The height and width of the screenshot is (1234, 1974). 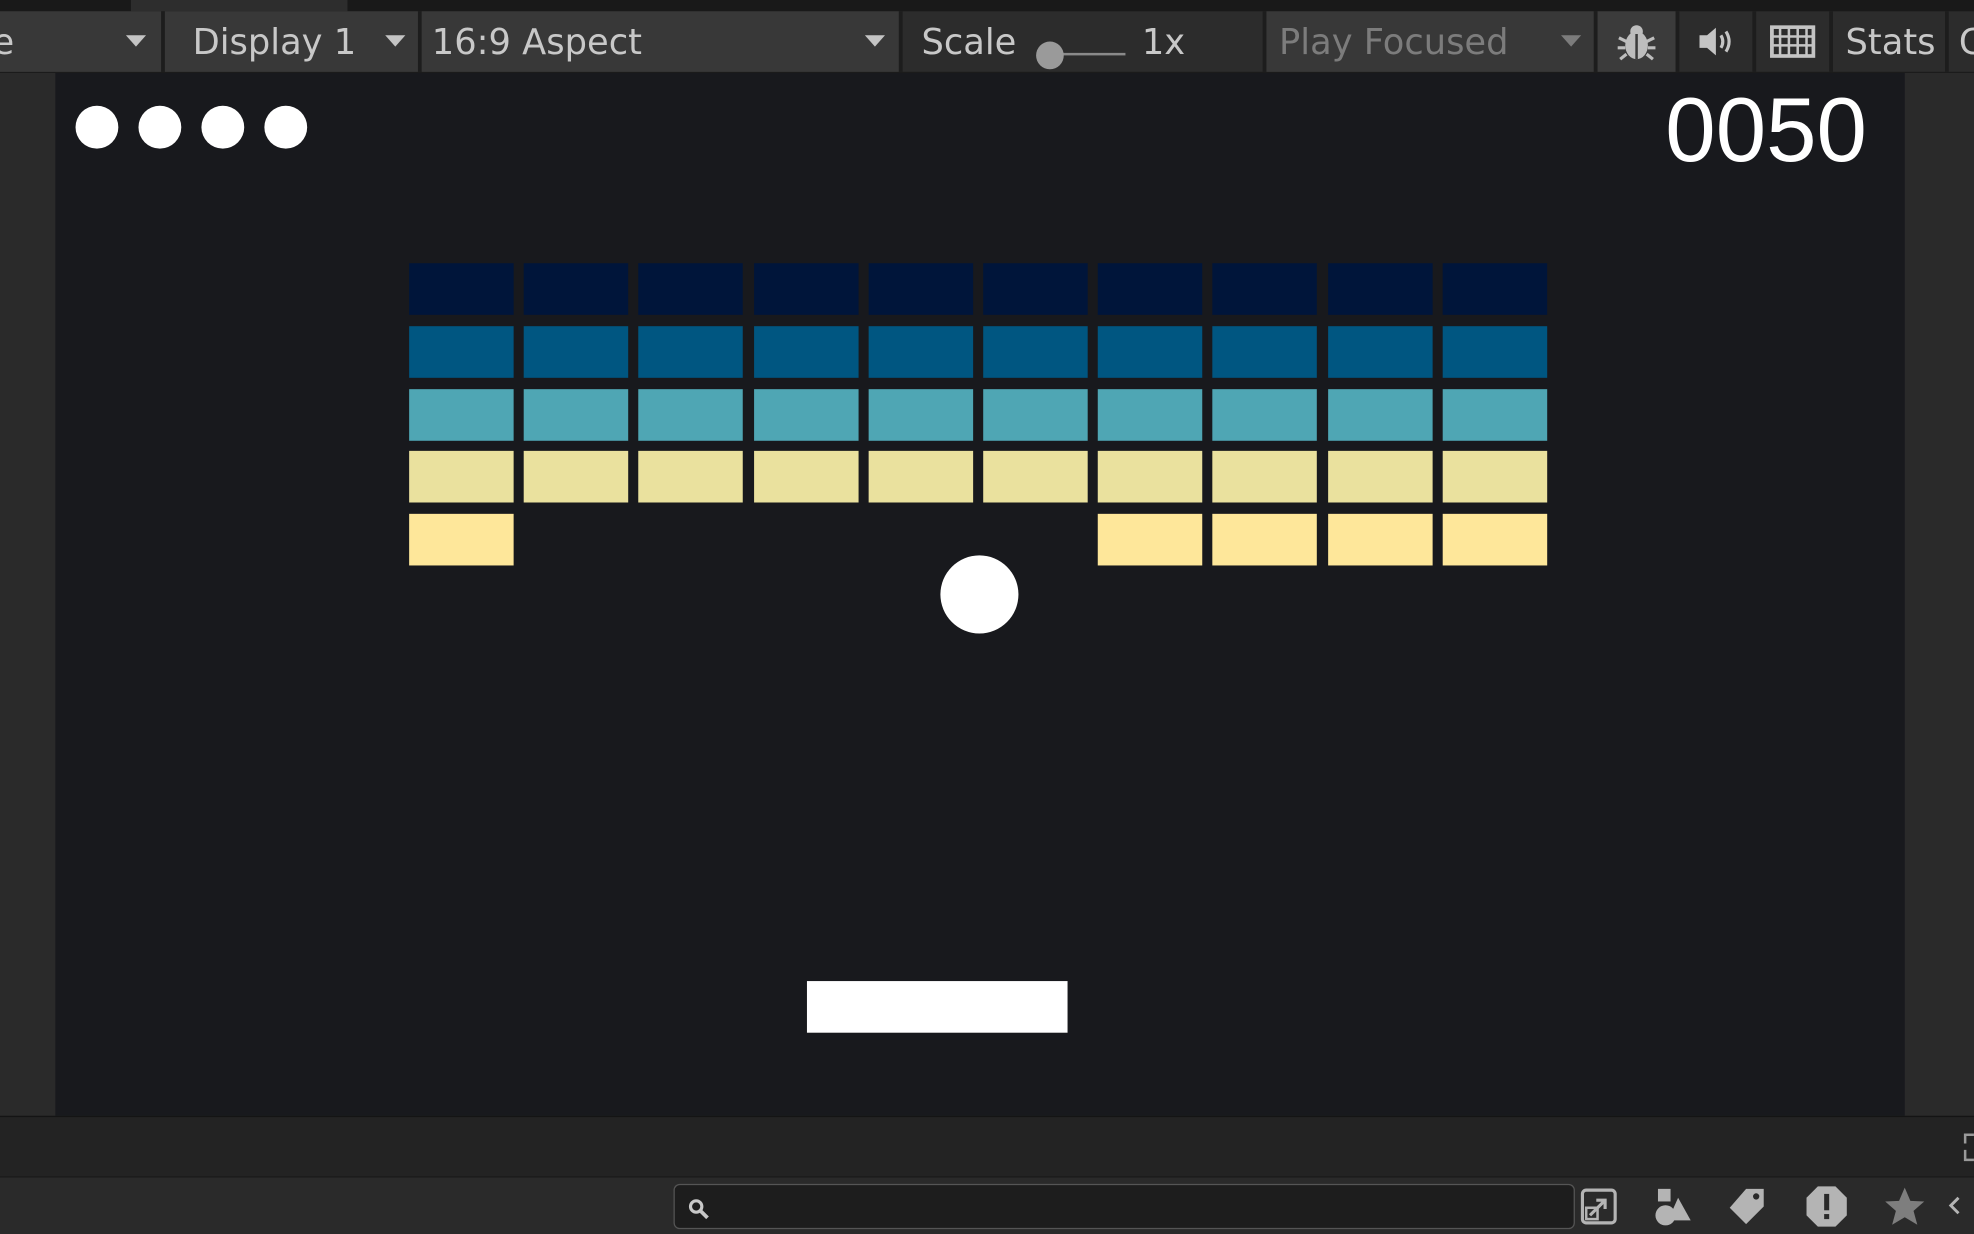 I want to click on game-view-dropdown: e, so click(x=81, y=41).